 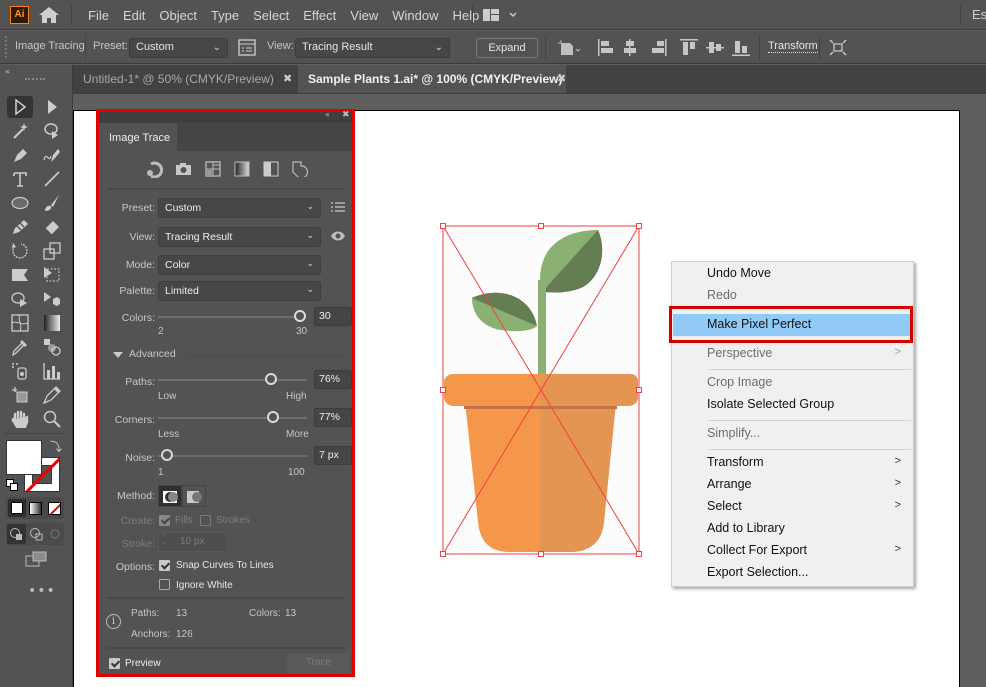 I want to click on resize-handle-left, so click(x=443, y=390).